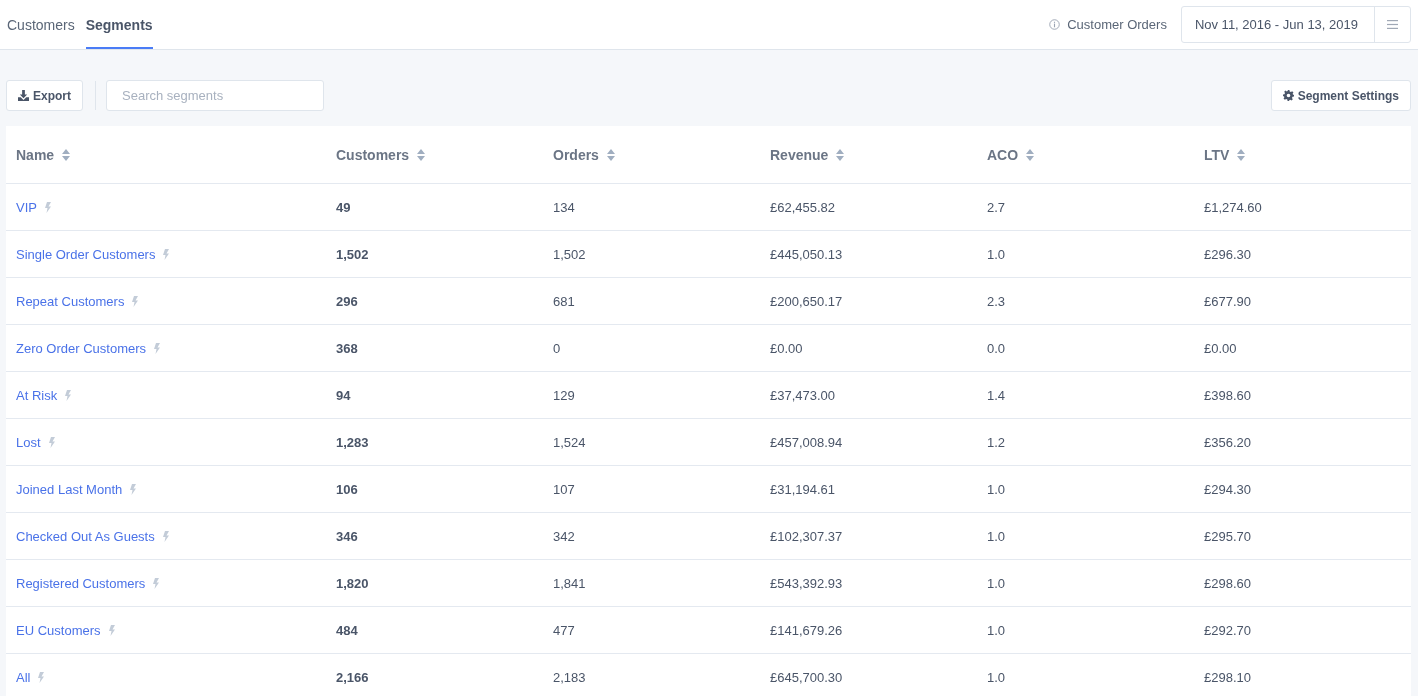 The width and height of the screenshot is (1418, 696). I want to click on table-cell: 49, so click(343, 207).